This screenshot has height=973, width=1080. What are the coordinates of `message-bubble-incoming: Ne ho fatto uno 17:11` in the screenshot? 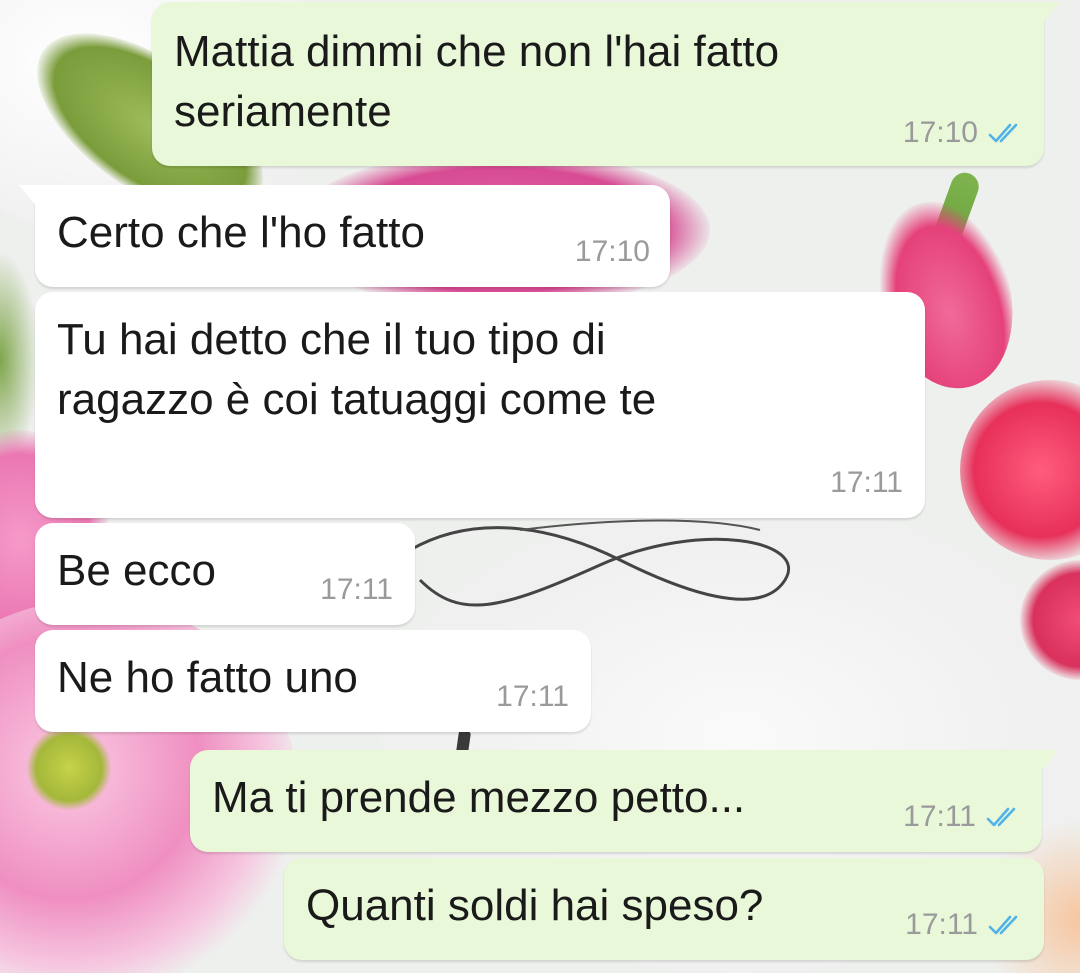 It's located at (313, 681).